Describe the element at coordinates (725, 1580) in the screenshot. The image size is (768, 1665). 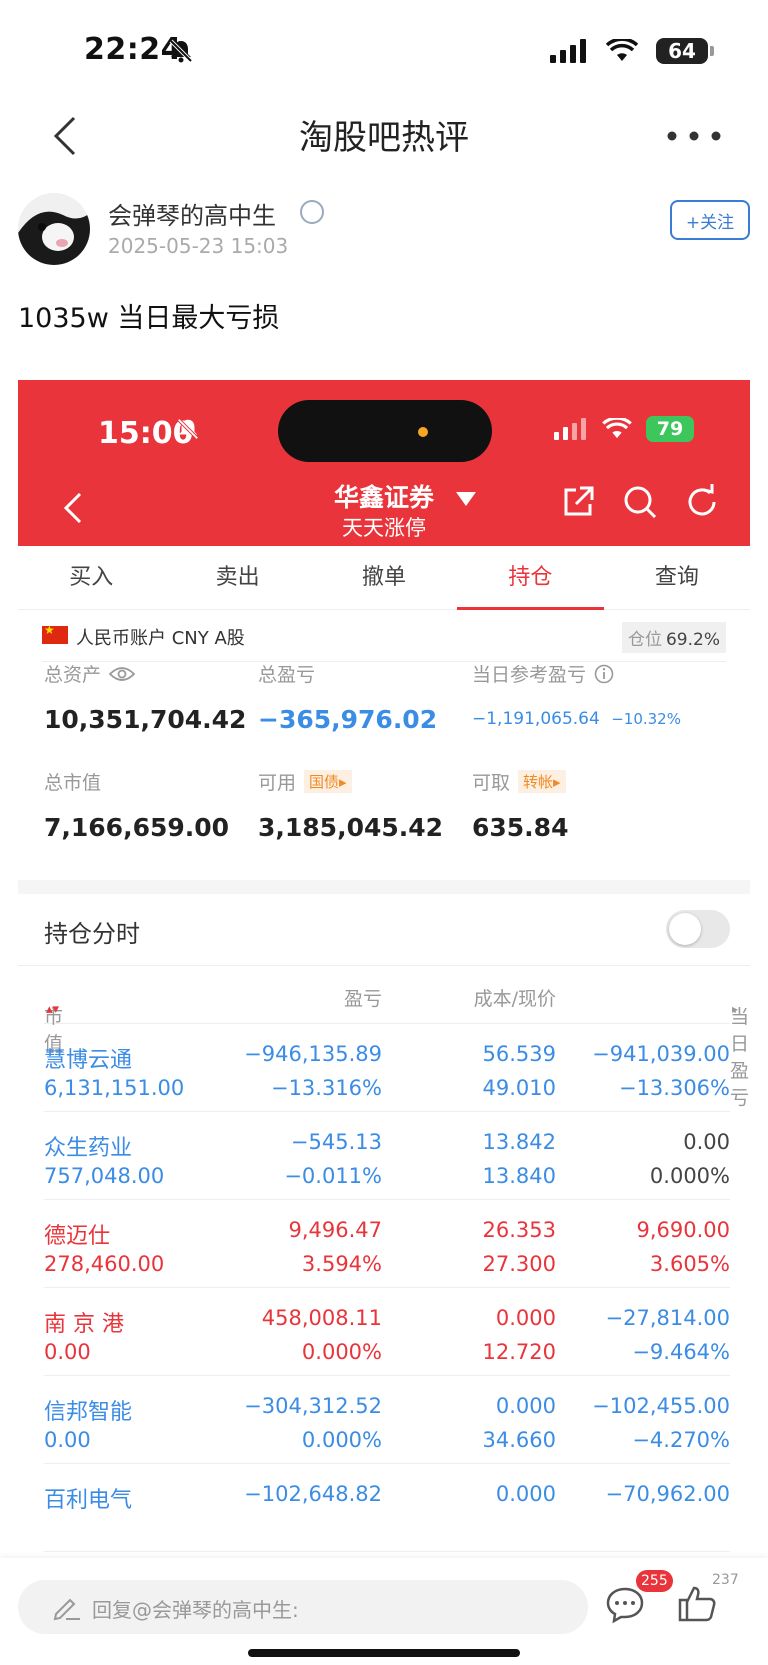
I see `like-count: 237` at that location.